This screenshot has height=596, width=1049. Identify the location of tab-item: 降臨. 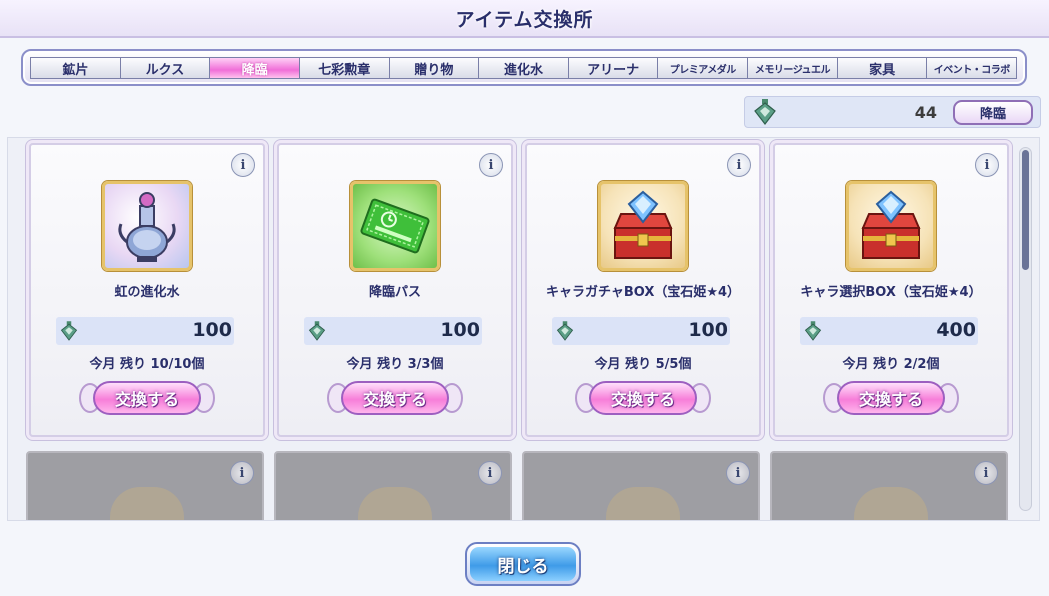
(254, 68).